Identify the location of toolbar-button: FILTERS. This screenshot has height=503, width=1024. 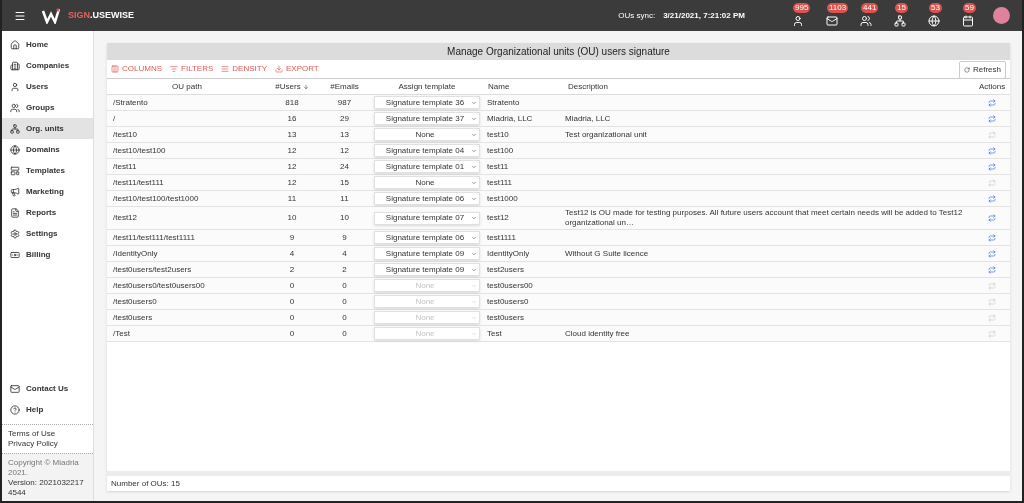
(192, 69).